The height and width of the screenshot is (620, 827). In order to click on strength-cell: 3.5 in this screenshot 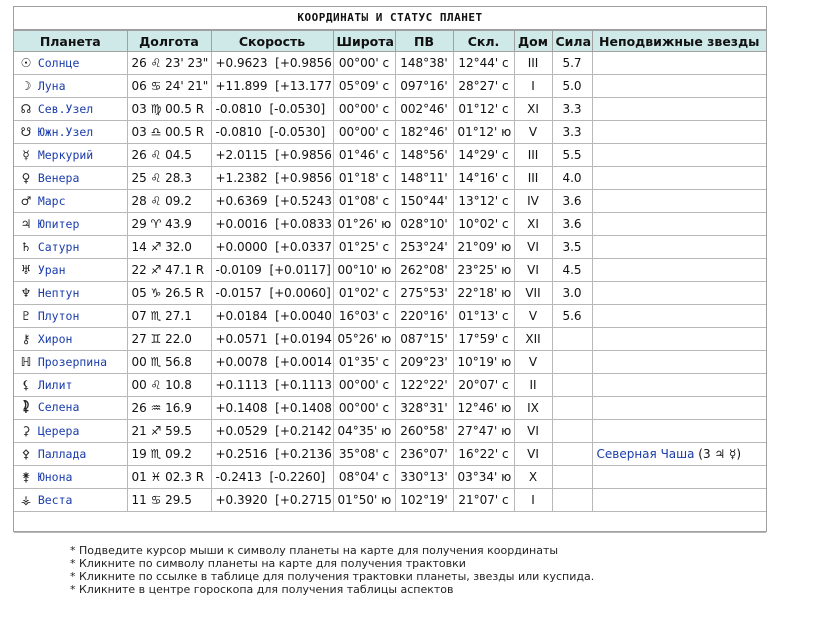, I will do `click(572, 247)`.